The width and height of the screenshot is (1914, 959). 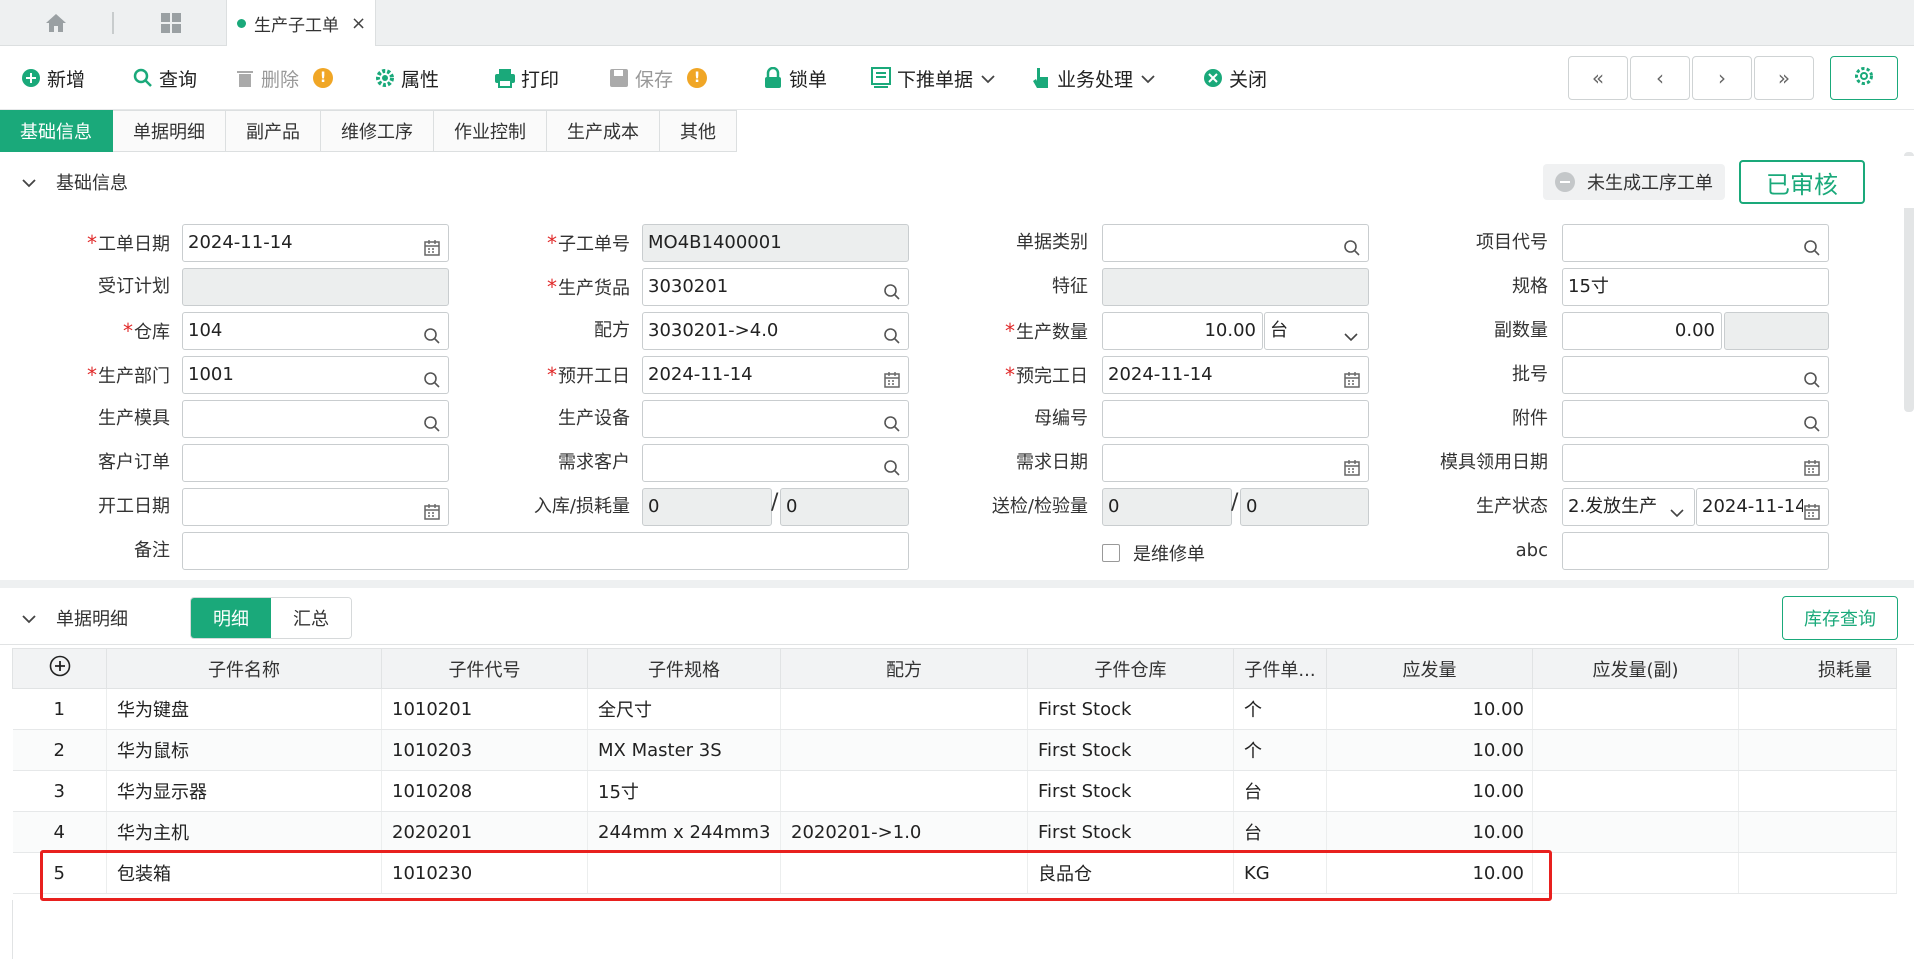 I want to click on status-select: 2.发放生产, so click(x=1628, y=507).